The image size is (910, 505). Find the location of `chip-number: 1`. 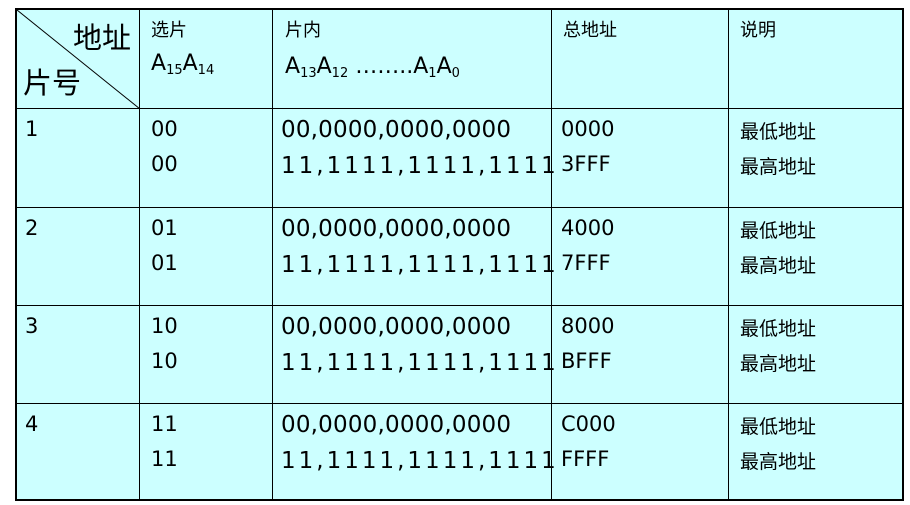

chip-number: 1 is located at coordinates (32, 129).